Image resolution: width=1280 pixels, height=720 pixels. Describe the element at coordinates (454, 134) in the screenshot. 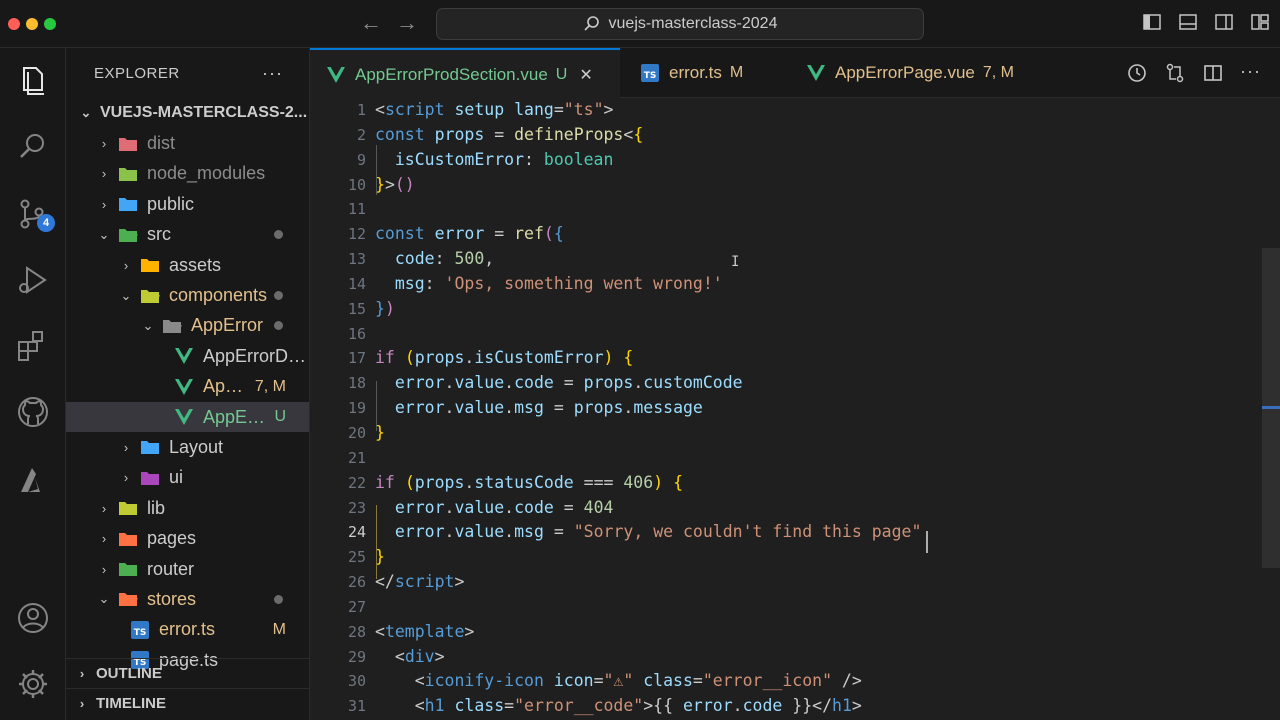

I see `code-token: props` at that location.